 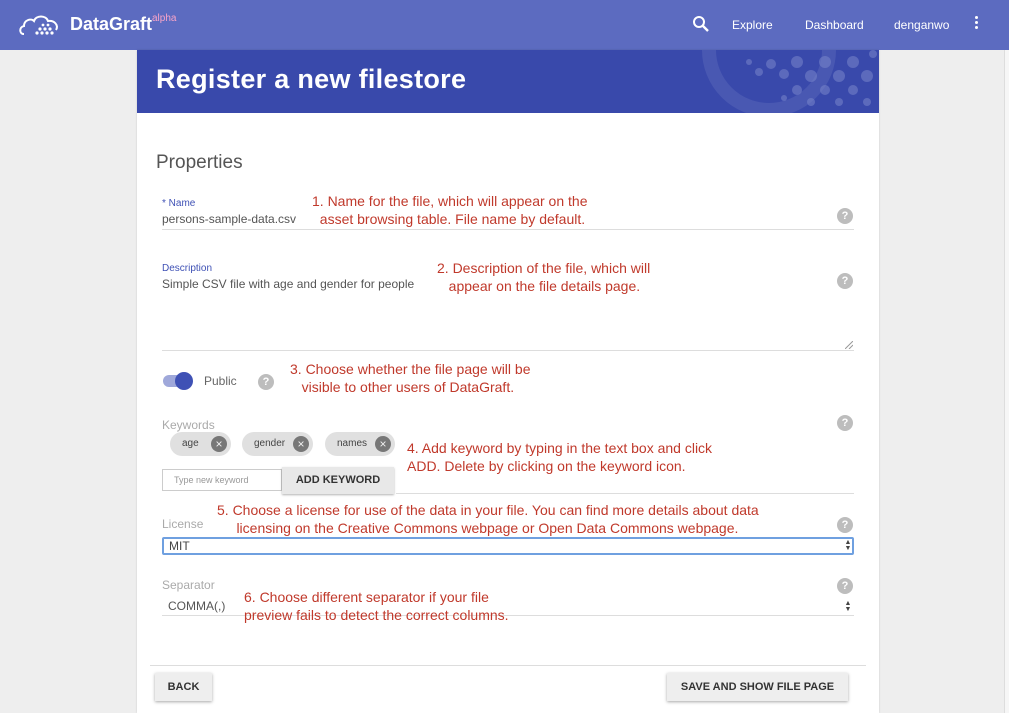 What do you see at coordinates (508, 350) in the screenshot?
I see `description-field-underline` at bounding box center [508, 350].